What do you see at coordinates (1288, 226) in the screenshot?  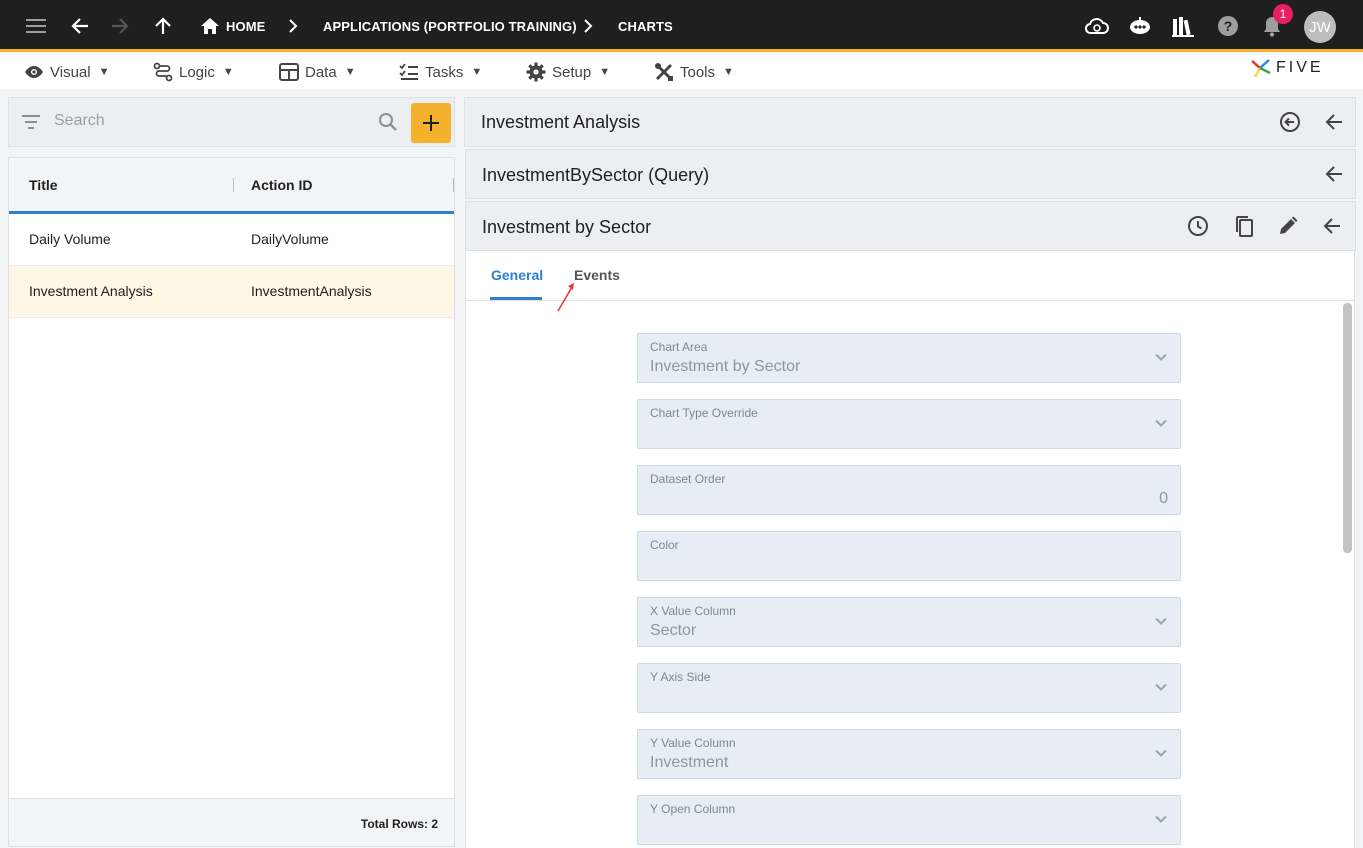 I see `edit-pencil-icon` at bounding box center [1288, 226].